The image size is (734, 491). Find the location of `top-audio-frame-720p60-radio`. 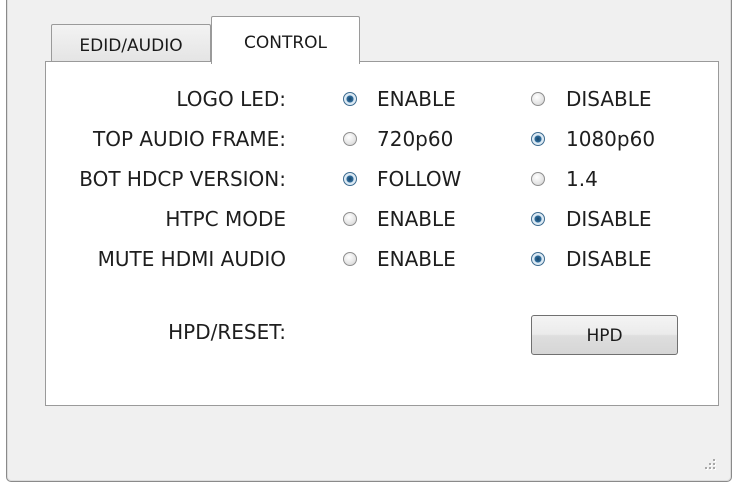

top-audio-frame-720p60-radio is located at coordinates (350, 139).